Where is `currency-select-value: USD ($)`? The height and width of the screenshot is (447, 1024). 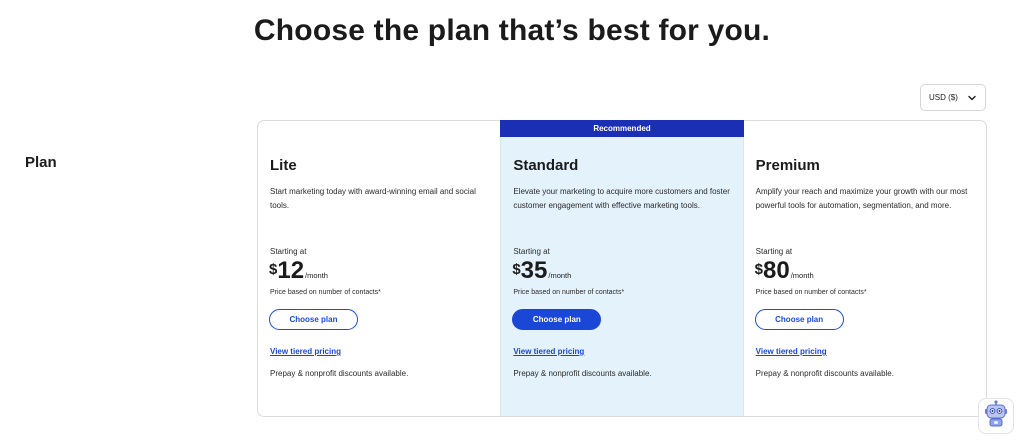 currency-select-value: USD ($) is located at coordinates (943, 97).